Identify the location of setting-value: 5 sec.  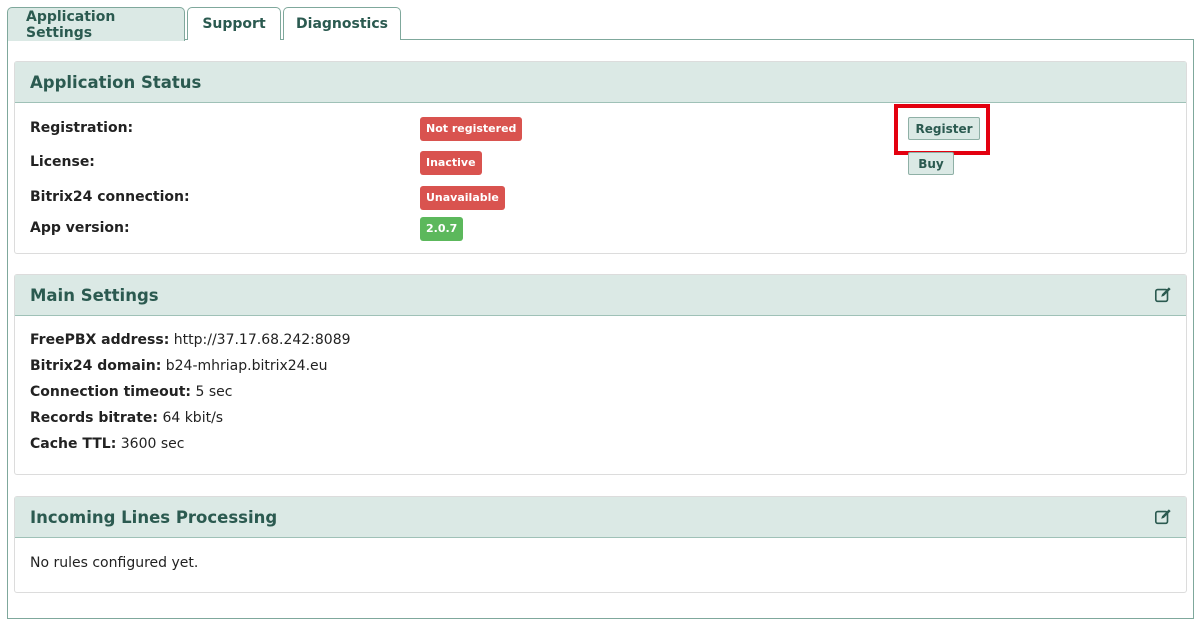
(214, 392).